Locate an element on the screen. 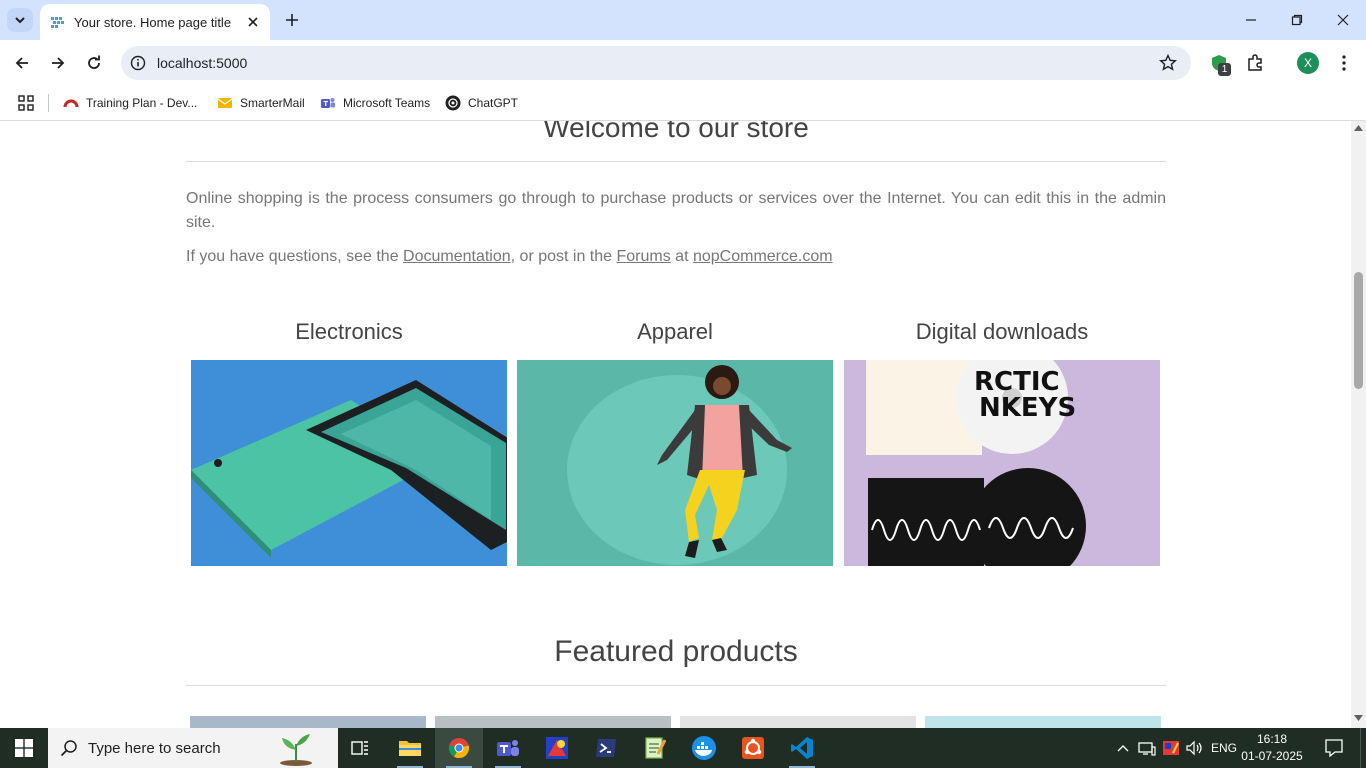 The height and width of the screenshot is (768, 1366). network-button is located at coordinates (1147, 748).